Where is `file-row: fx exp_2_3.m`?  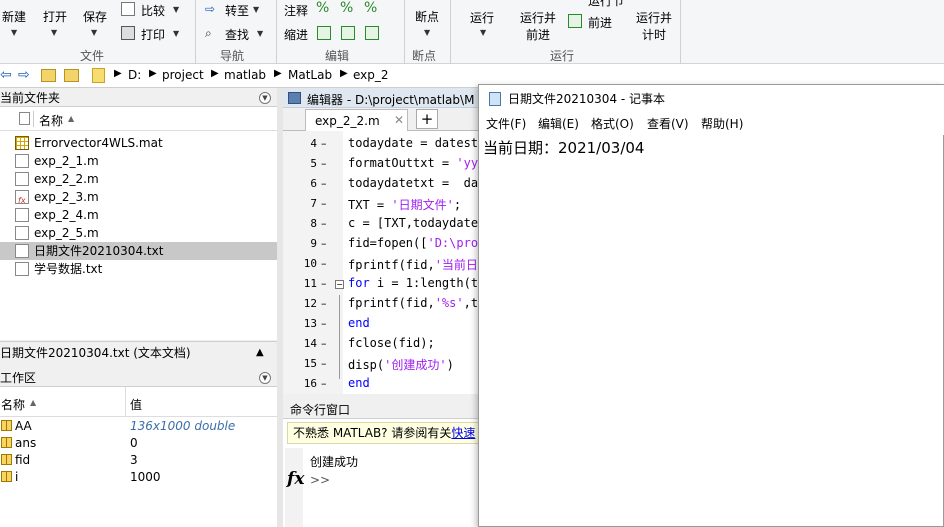
file-row: fx exp_2_3.m is located at coordinates (138, 197).